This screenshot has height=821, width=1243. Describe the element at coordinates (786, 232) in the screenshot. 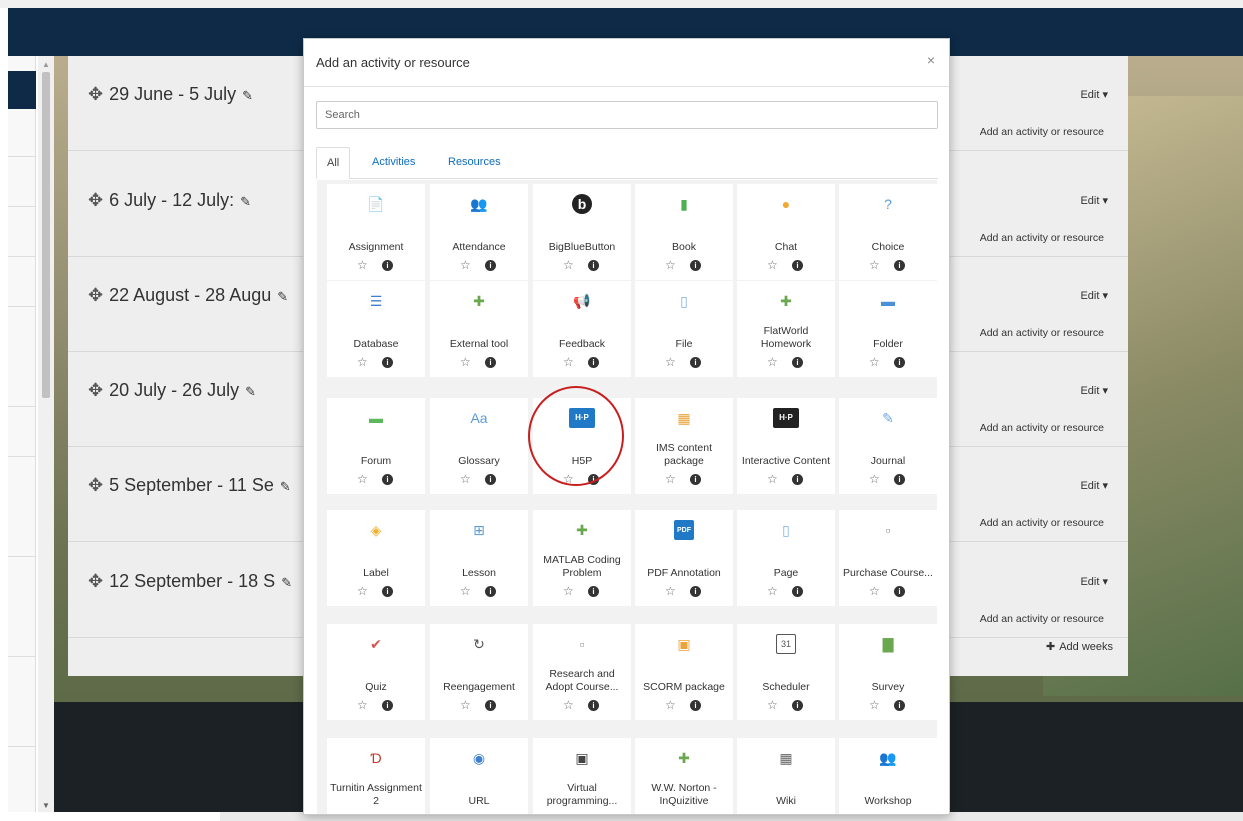

I see `activity-item-chat: ● Chat ☆ i` at that location.